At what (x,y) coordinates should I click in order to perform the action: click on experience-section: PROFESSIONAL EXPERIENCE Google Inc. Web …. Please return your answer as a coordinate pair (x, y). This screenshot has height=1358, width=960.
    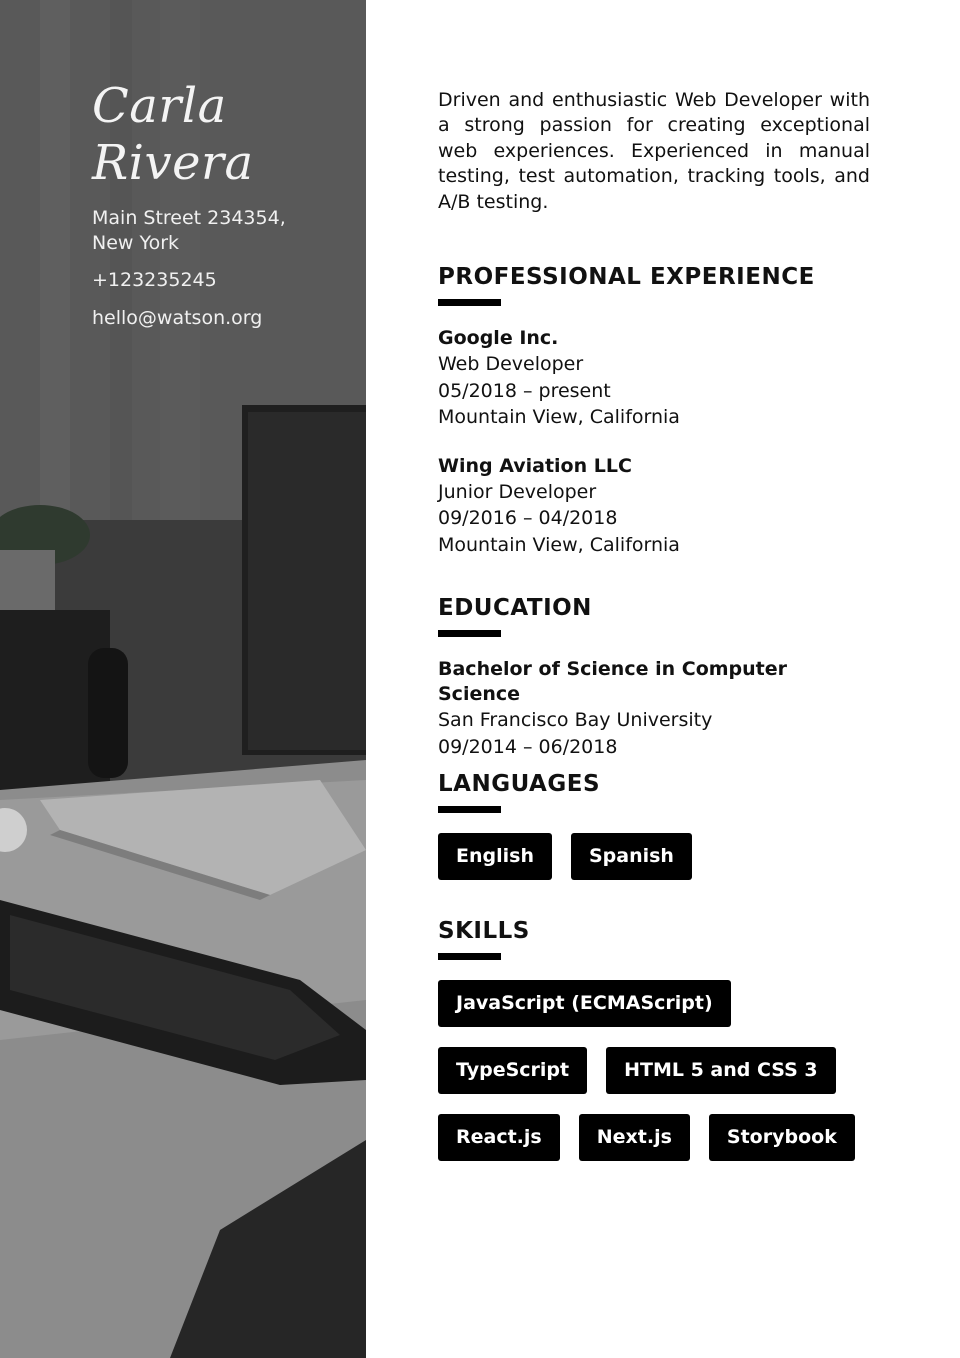
    Looking at the image, I should click on (654, 410).